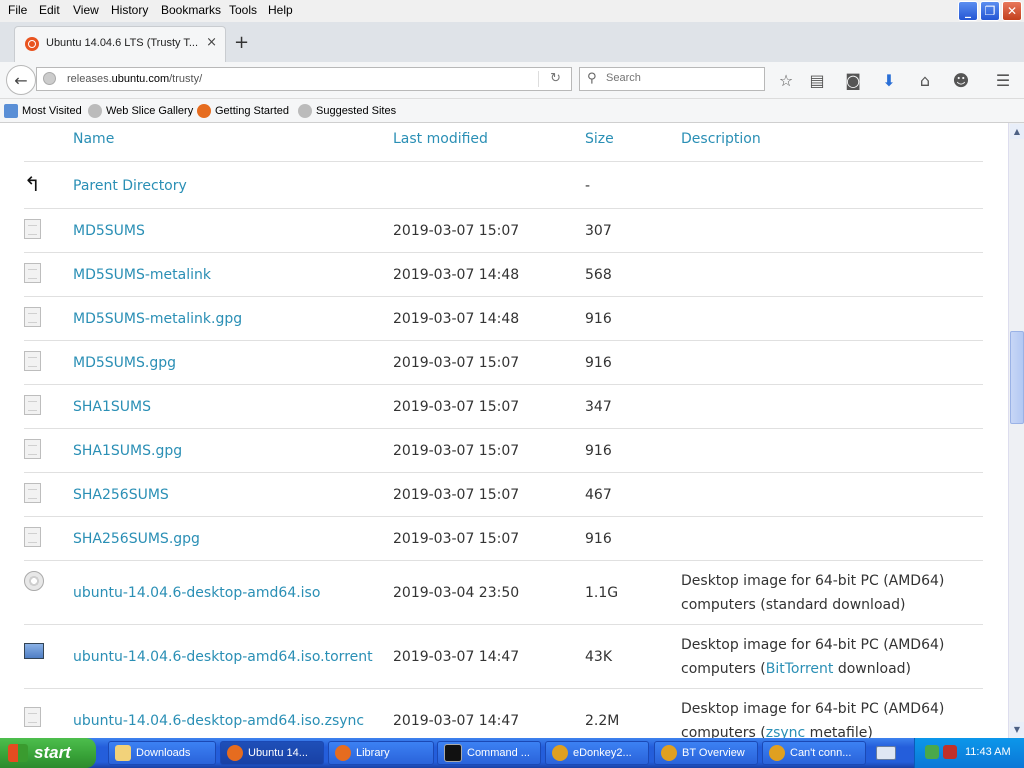 The width and height of the screenshot is (1024, 768). Describe the element at coordinates (555, 78) in the screenshot. I see `reload-icon: ↻` at that location.